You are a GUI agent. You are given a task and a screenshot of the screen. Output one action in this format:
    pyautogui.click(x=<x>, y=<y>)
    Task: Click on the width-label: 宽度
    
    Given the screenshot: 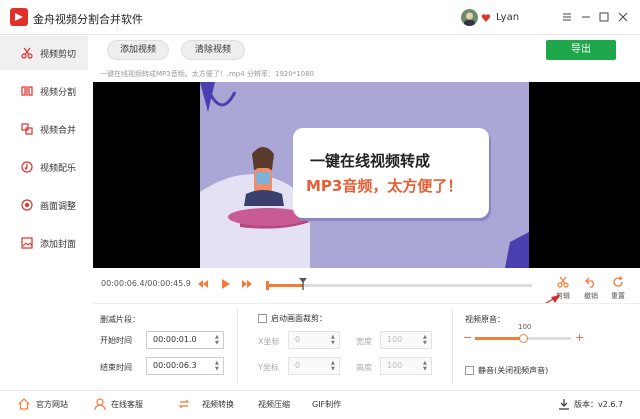 What is the action you would take?
    pyautogui.click(x=364, y=341)
    